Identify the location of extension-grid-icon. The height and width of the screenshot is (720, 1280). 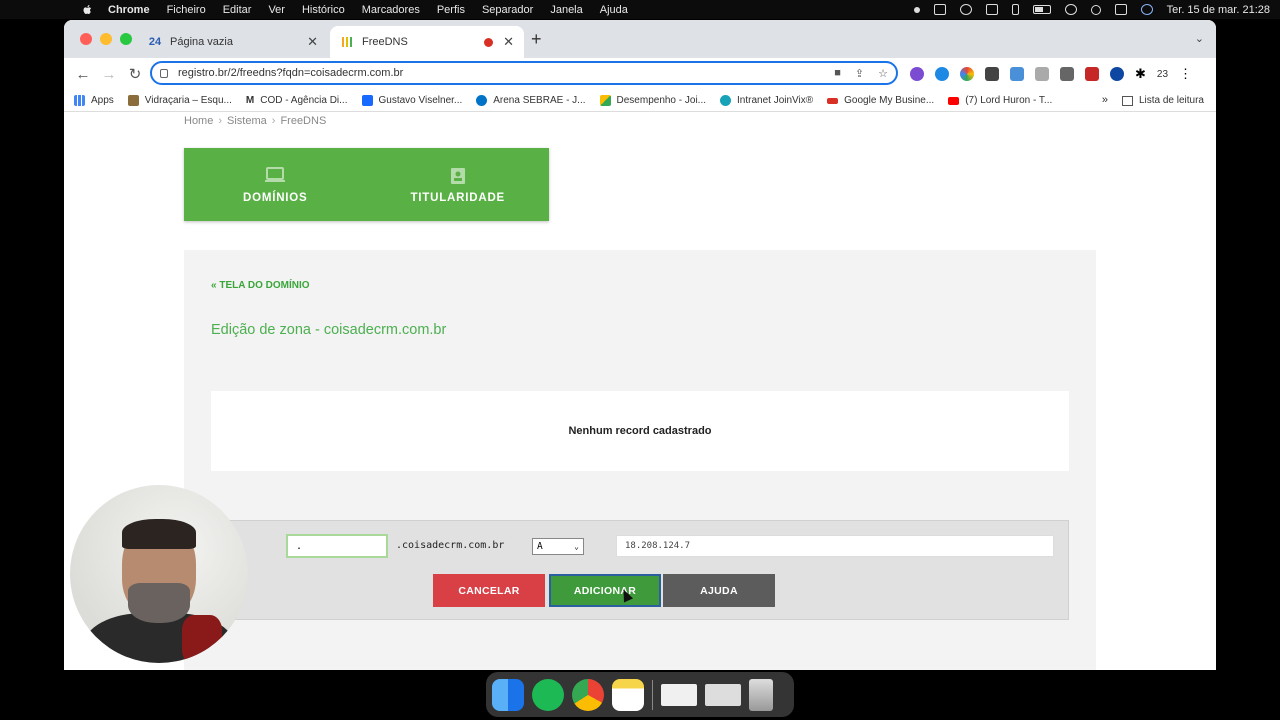
(1067, 74).